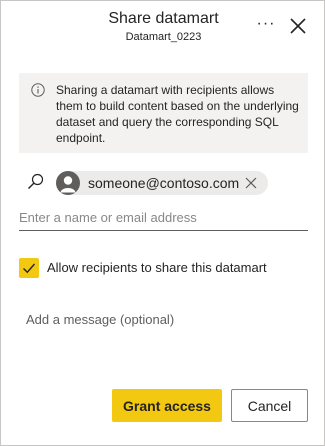 This screenshot has width=325, height=446. Describe the element at coordinates (163, 27) in the screenshot. I see `dialog-header: Share datamart Datamart_0223 ···` at that location.